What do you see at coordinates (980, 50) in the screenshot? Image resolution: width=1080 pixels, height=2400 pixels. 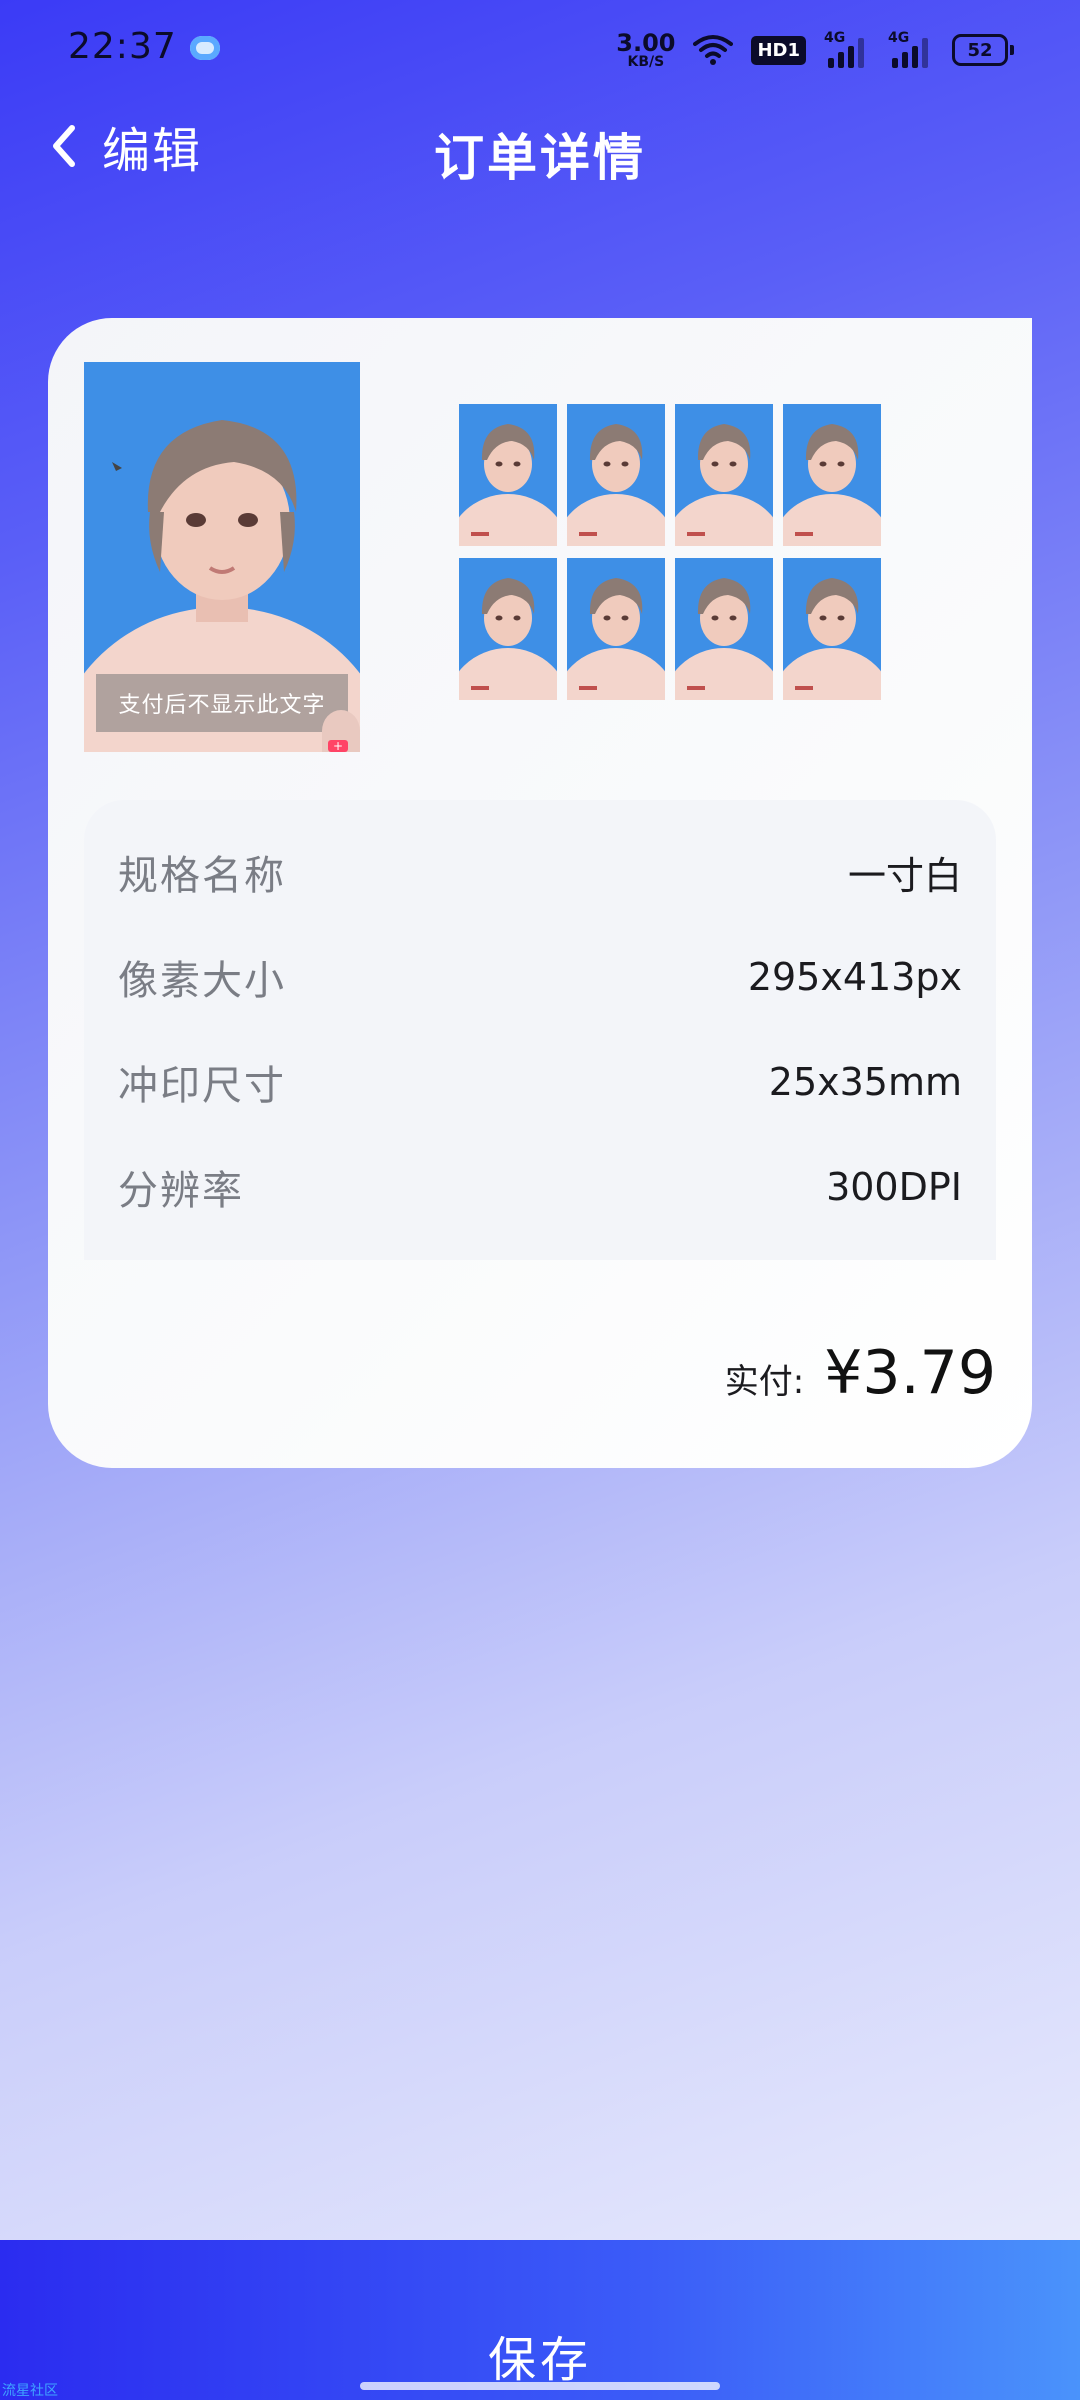 I see `battery-level: 52` at bounding box center [980, 50].